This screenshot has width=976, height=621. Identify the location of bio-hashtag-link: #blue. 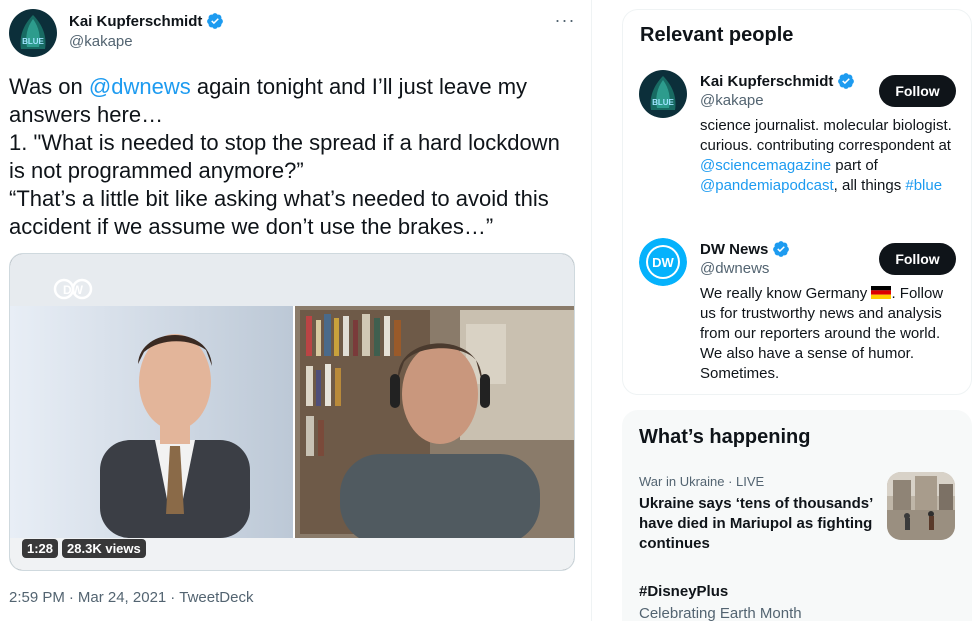
(923, 185).